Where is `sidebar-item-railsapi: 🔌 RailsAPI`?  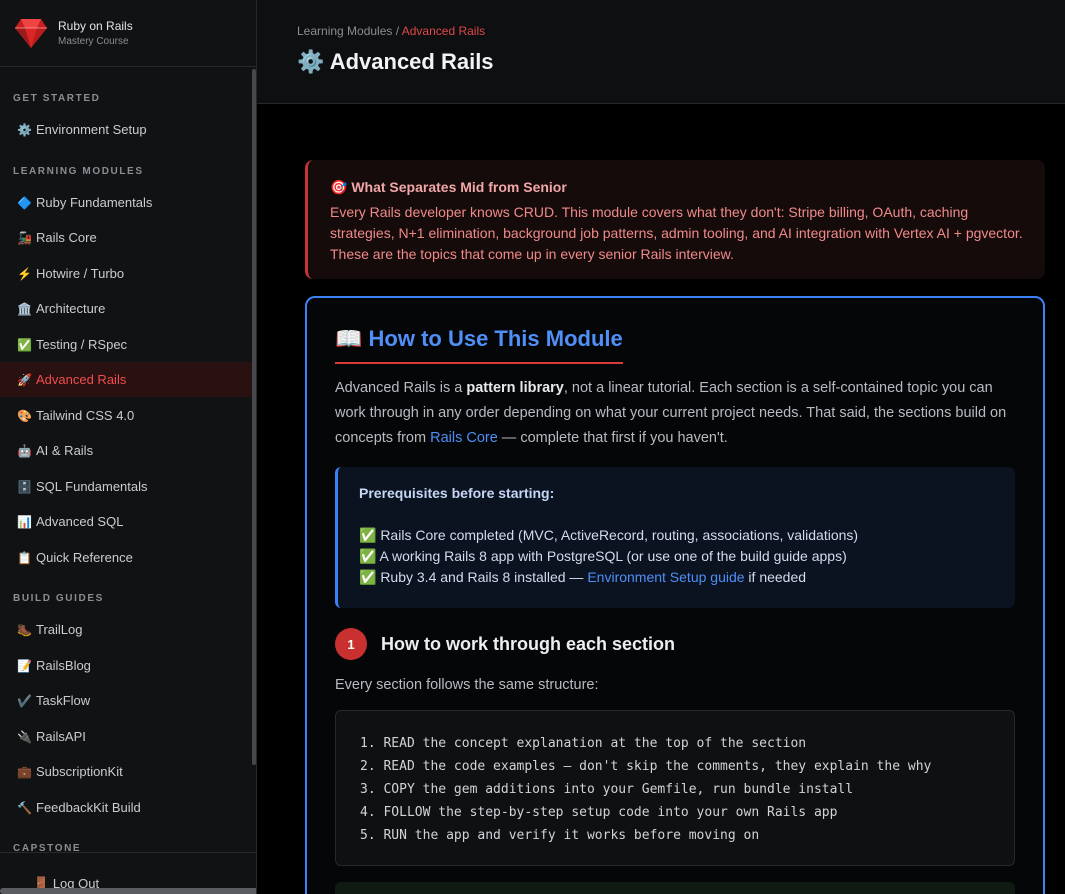 sidebar-item-railsapi: 🔌 RailsAPI is located at coordinates (126, 736).